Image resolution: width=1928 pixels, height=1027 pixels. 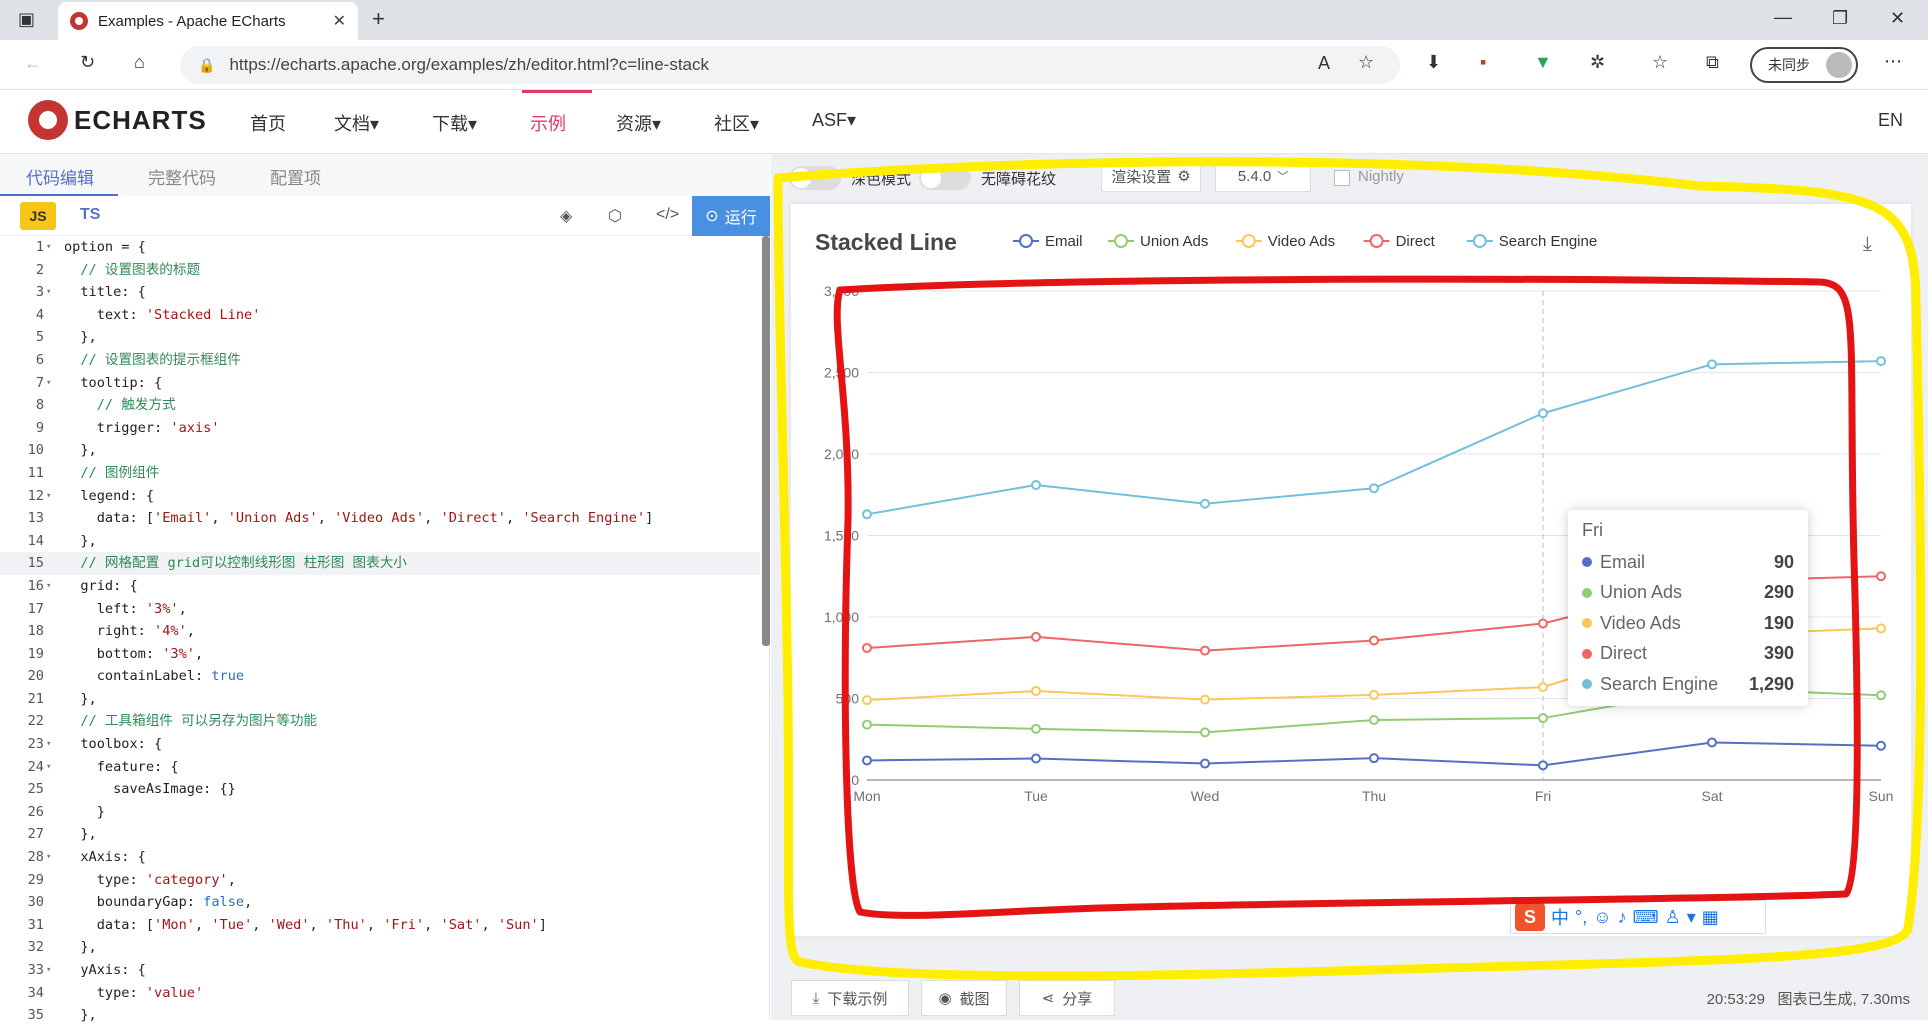 I want to click on nav-asf: ASF▾, so click(x=834, y=120).